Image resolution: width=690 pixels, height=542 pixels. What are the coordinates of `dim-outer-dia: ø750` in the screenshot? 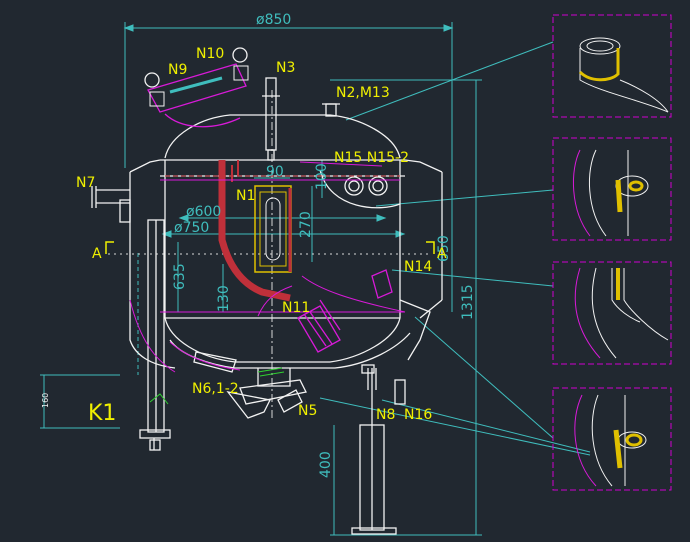 It's located at (191, 228).